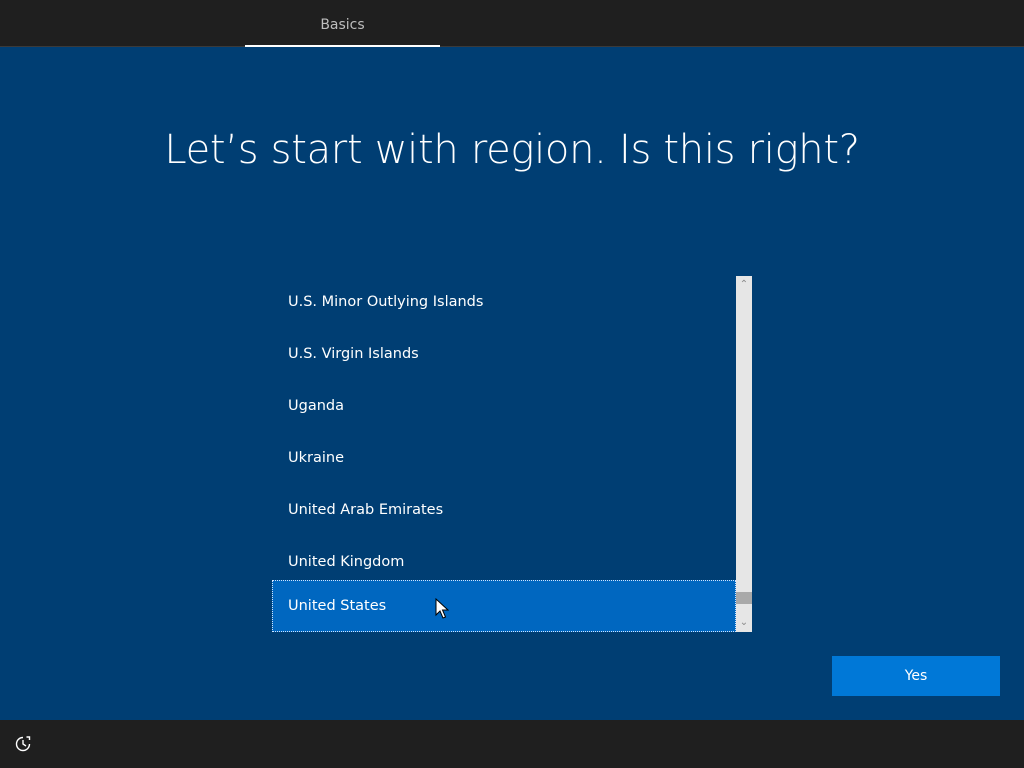  Describe the element at coordinates (744, 454) in the screenshot. I see `list-scrollbar: ⌃ ⌄` at that location.